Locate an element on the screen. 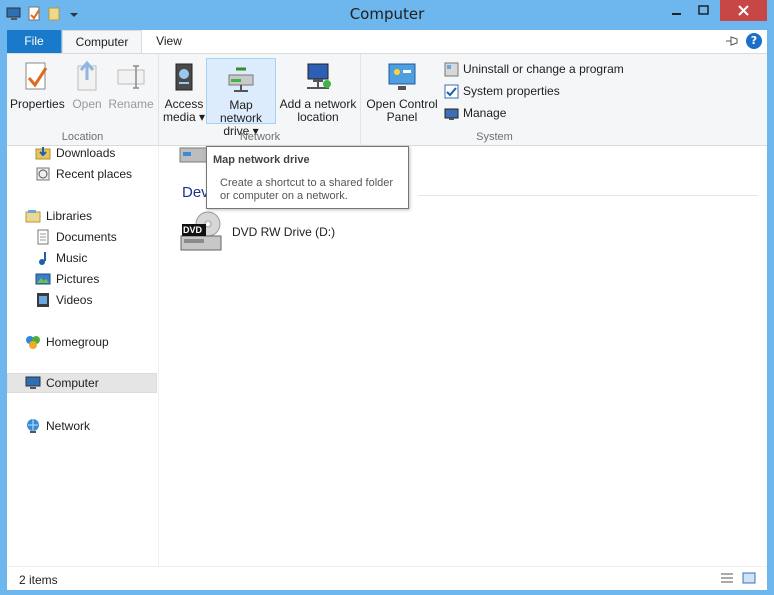 The image size is (774, 595). tooltip-title: Map network drive is located at coordinates (261, 160).